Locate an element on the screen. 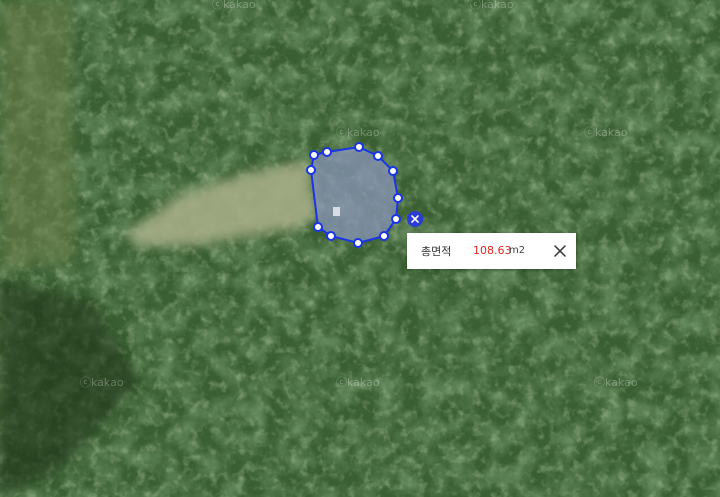 The image size is (720, 497). total-area-label: 총면적 is located at coordinates (436, 251).